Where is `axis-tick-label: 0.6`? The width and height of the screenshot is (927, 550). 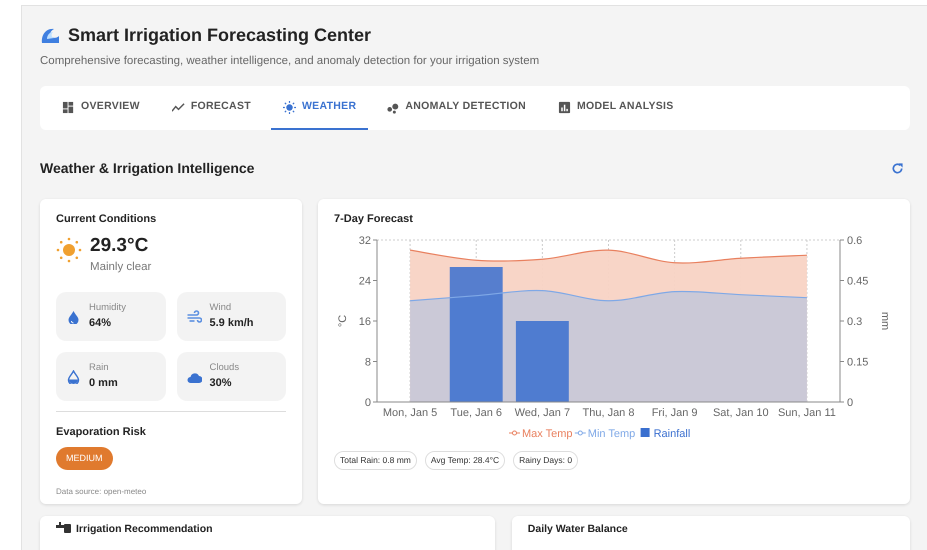 axis-tick-label: 0.6 is located at coordinates (854, 240).